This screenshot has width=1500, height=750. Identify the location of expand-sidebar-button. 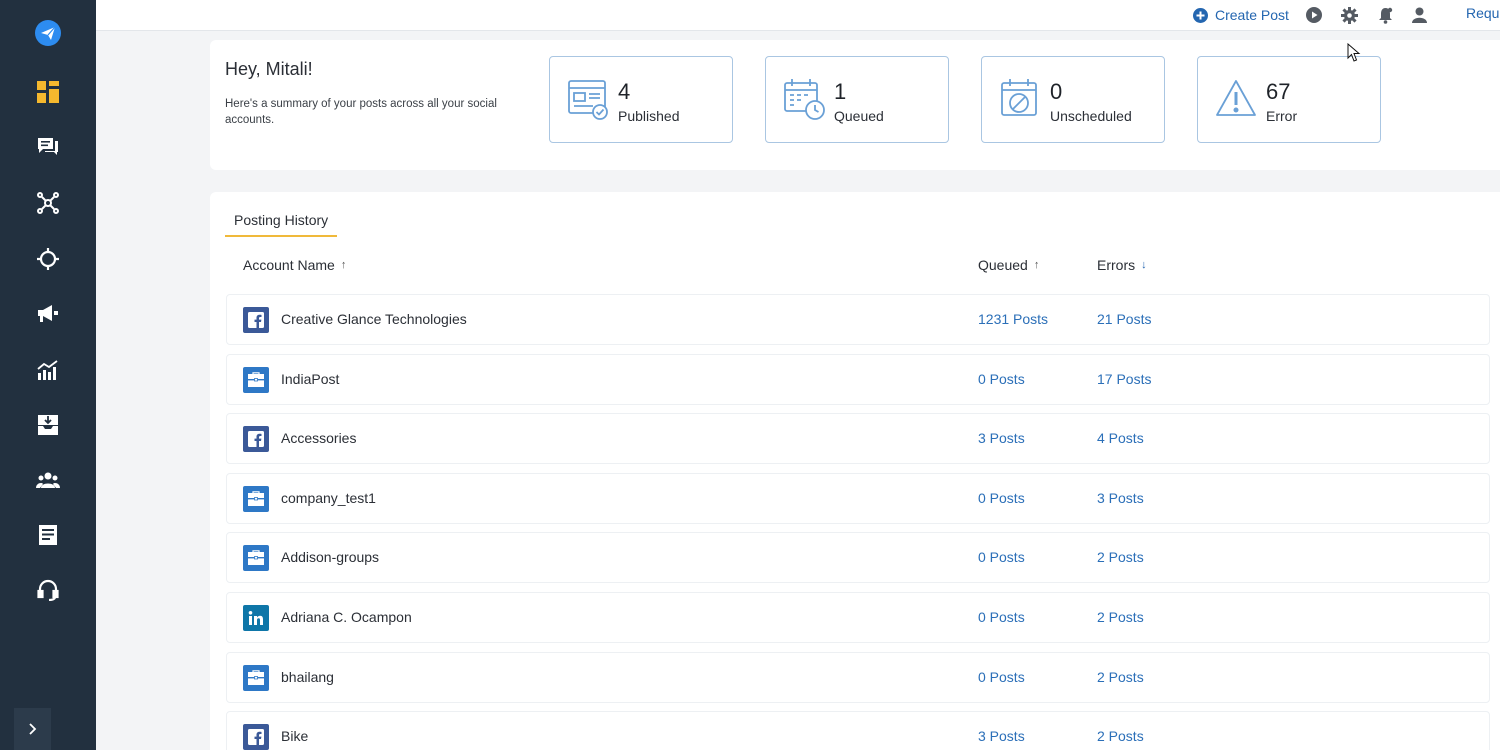
(32, 729).